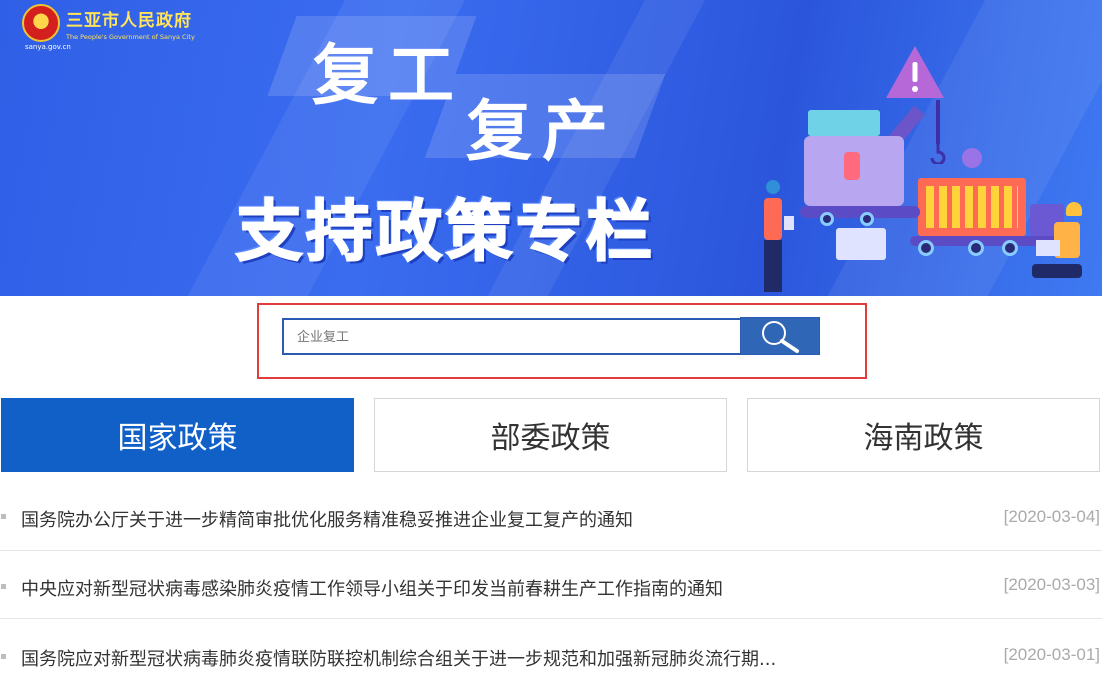  Describe the element at coordinates (1051, 654) in the screenshot. I see `article-date: [2020-03-01]` at that location.